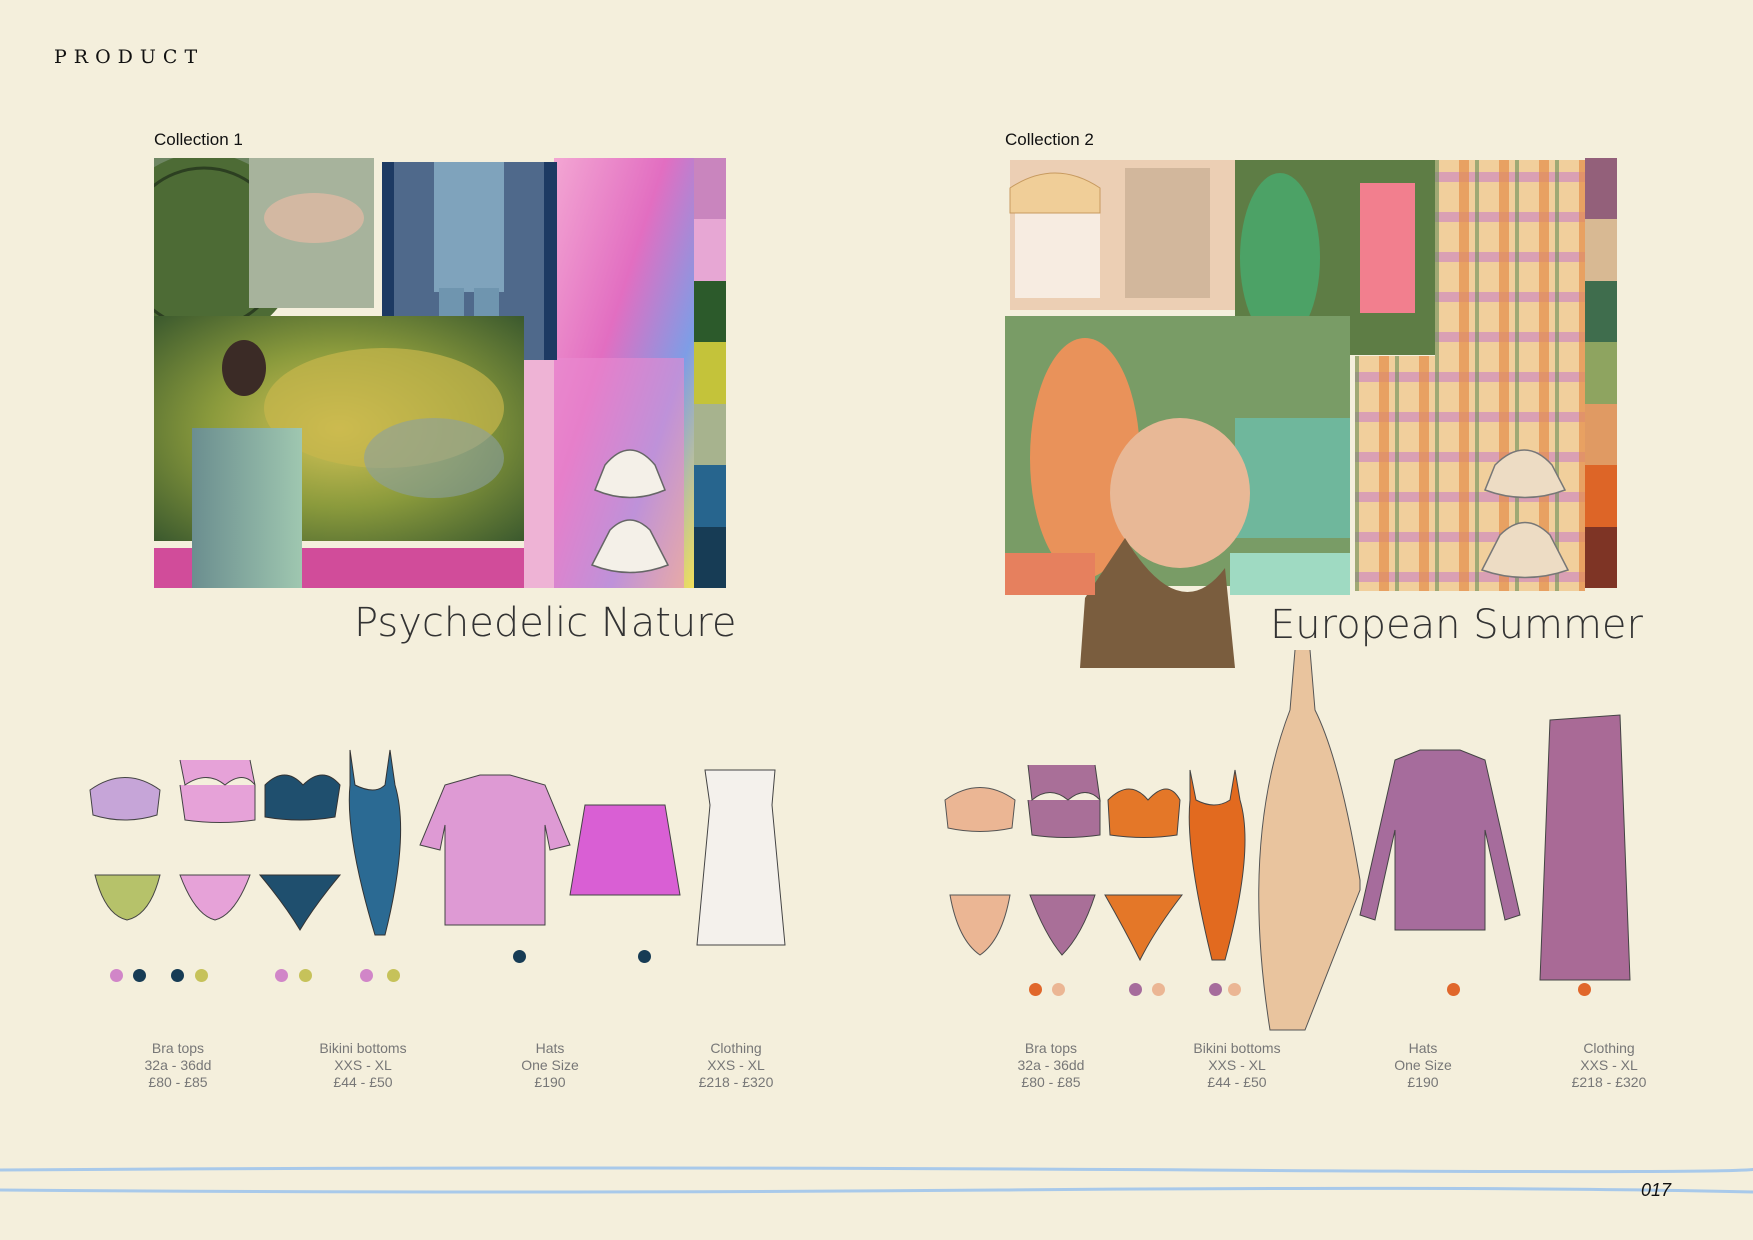 The width and height of the screenshot is (1753, 1240). What do you see at coordinates (129, 57) in the screenshot?
I see `page-heading: PRODUCT` at bounding box center [129, 57].